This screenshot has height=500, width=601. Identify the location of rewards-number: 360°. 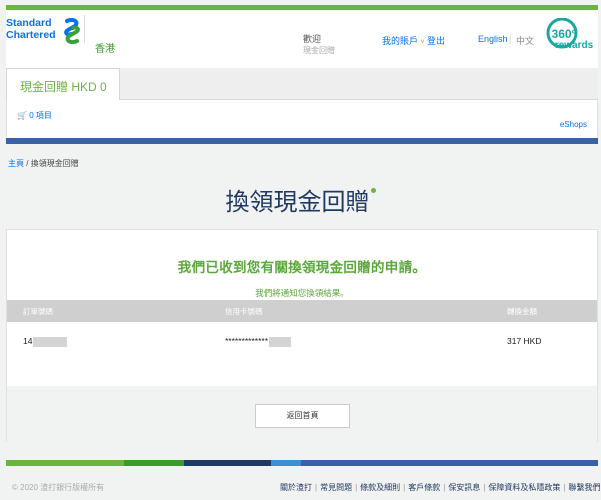
(564, 34).